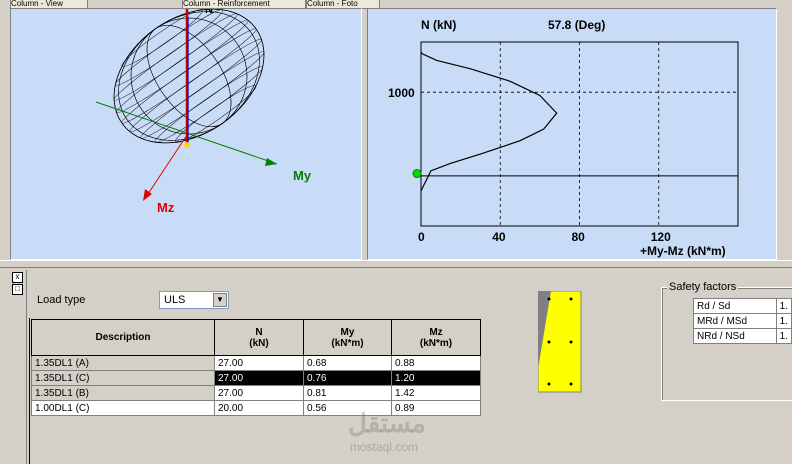 Image resolution: width=792 pixels, height=464 pixels. I want to click on pin-icon: x, so click(17, 277).